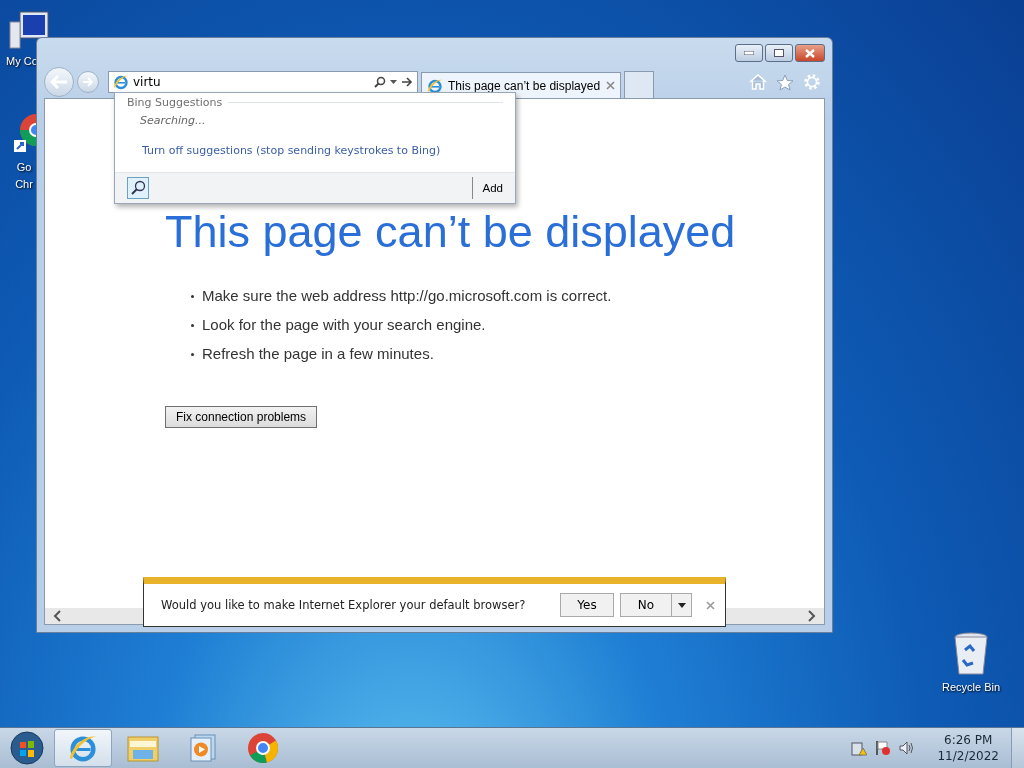 The image size is (1024, 768). Describe the element at coordinates (263, 748) in the screenshot. I see `chrome-icon` at that location.